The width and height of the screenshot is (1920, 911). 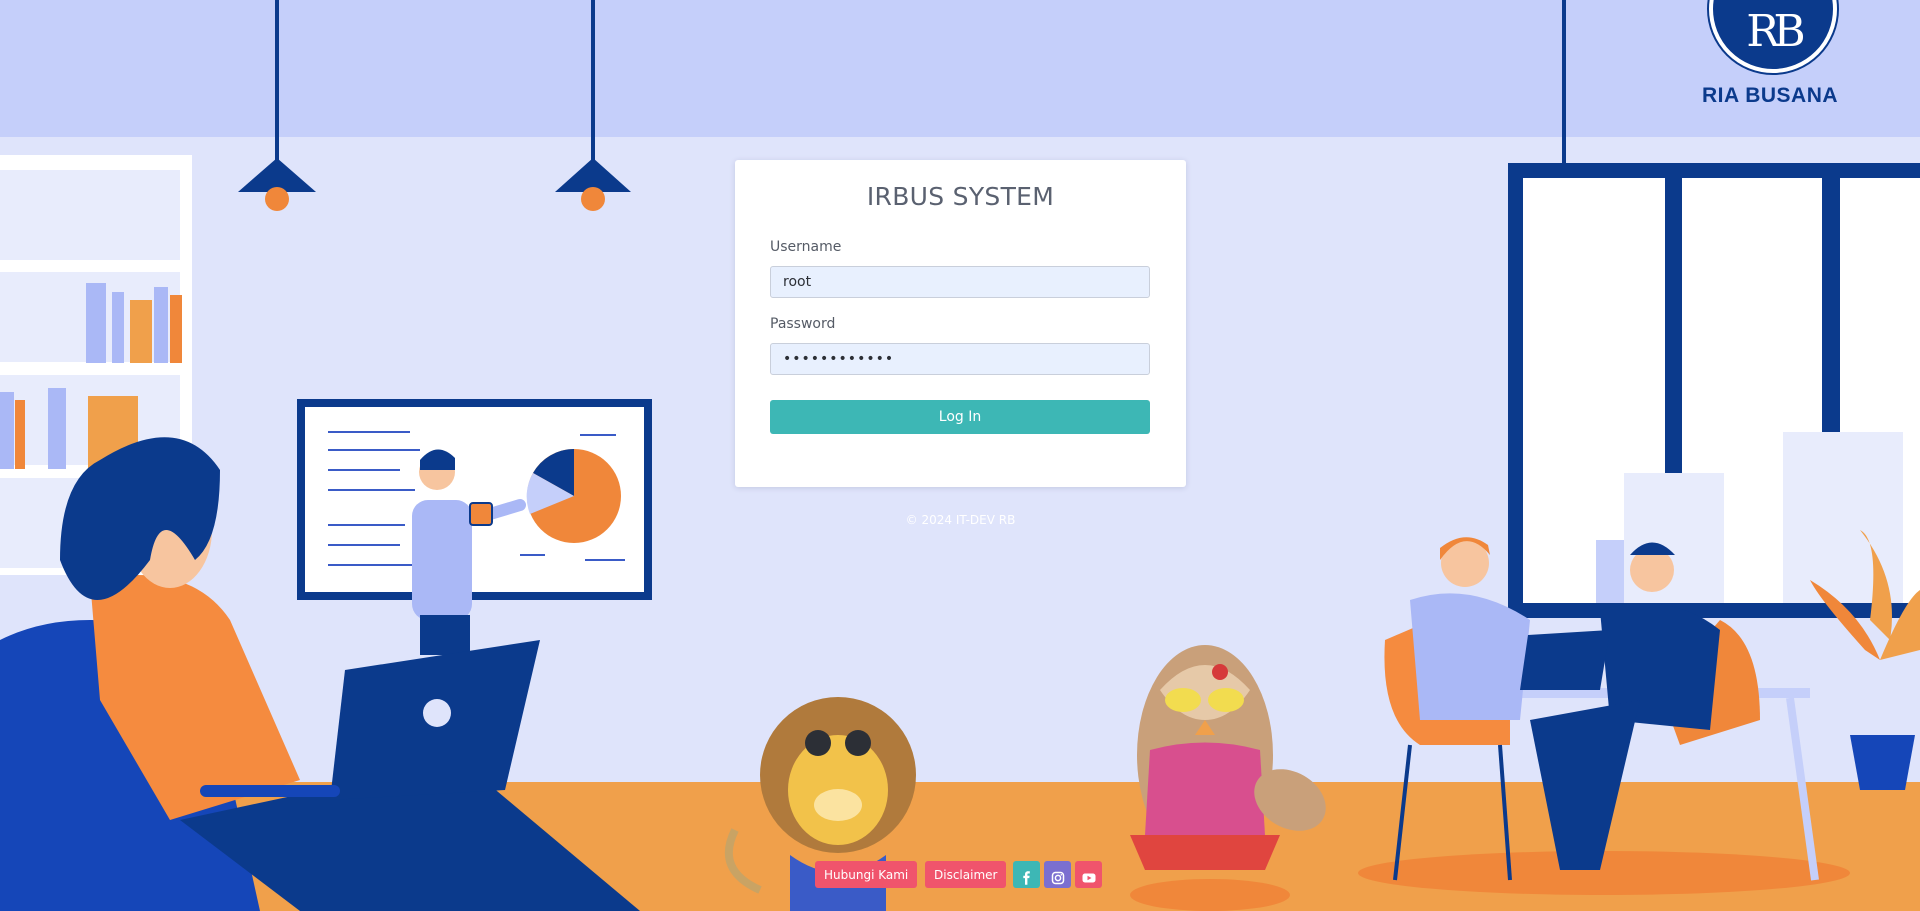 I want to click on login-form: IRBUS SYSTEM Username Password Log In, so click(x=960, y=323).